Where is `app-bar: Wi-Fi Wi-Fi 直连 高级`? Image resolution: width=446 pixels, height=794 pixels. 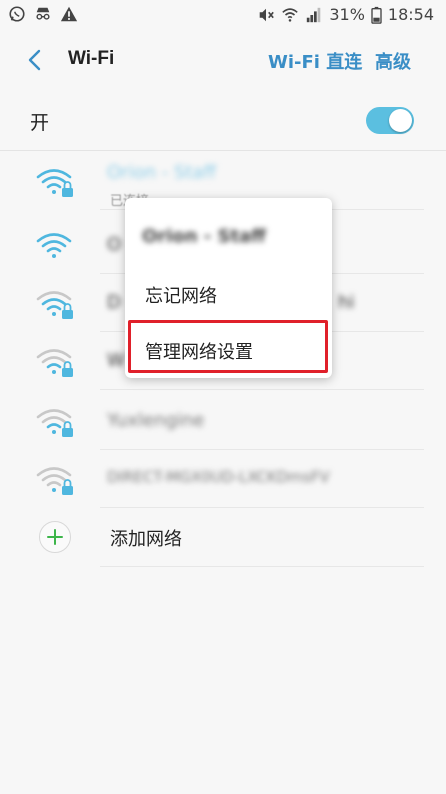
app-bar: Wi-Fi Wi-Fi 直连 高级 is located at coordinates (223, 60).